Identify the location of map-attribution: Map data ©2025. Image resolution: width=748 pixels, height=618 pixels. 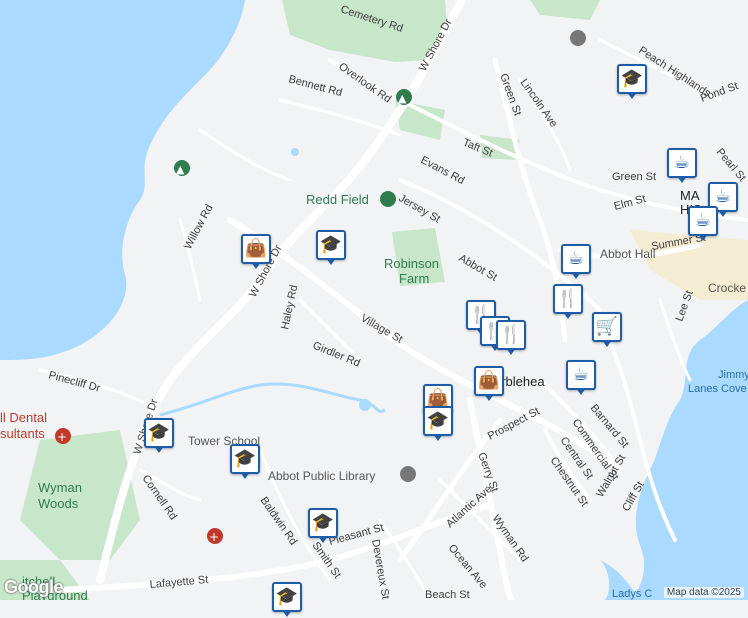
(703, 592).